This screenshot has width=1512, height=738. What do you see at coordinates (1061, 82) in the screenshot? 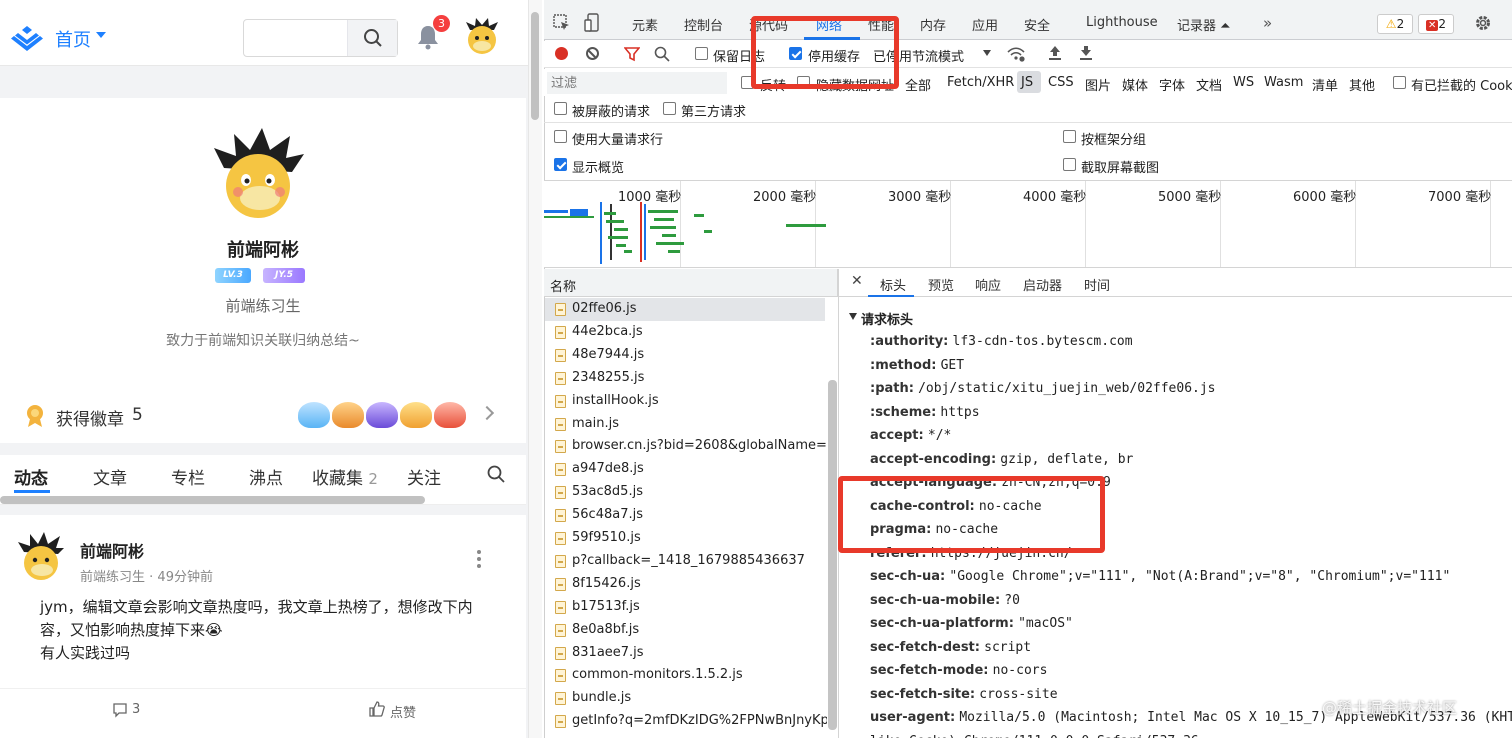
I see `filter-type-css: CSS` at bounding box center [1061, 82].